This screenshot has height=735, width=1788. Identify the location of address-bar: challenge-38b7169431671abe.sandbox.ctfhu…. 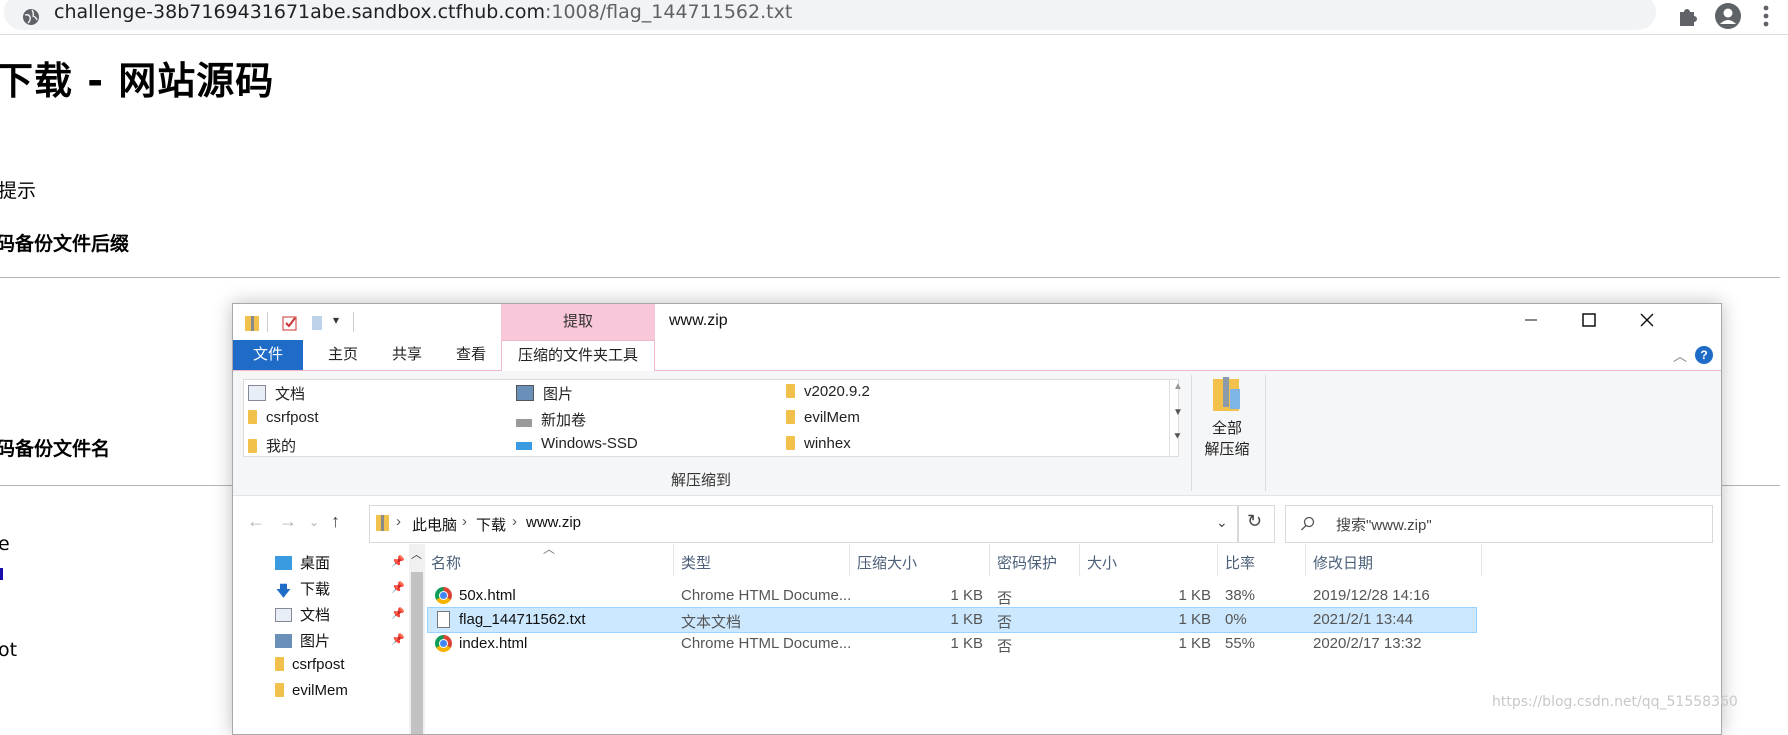
(830, 15).